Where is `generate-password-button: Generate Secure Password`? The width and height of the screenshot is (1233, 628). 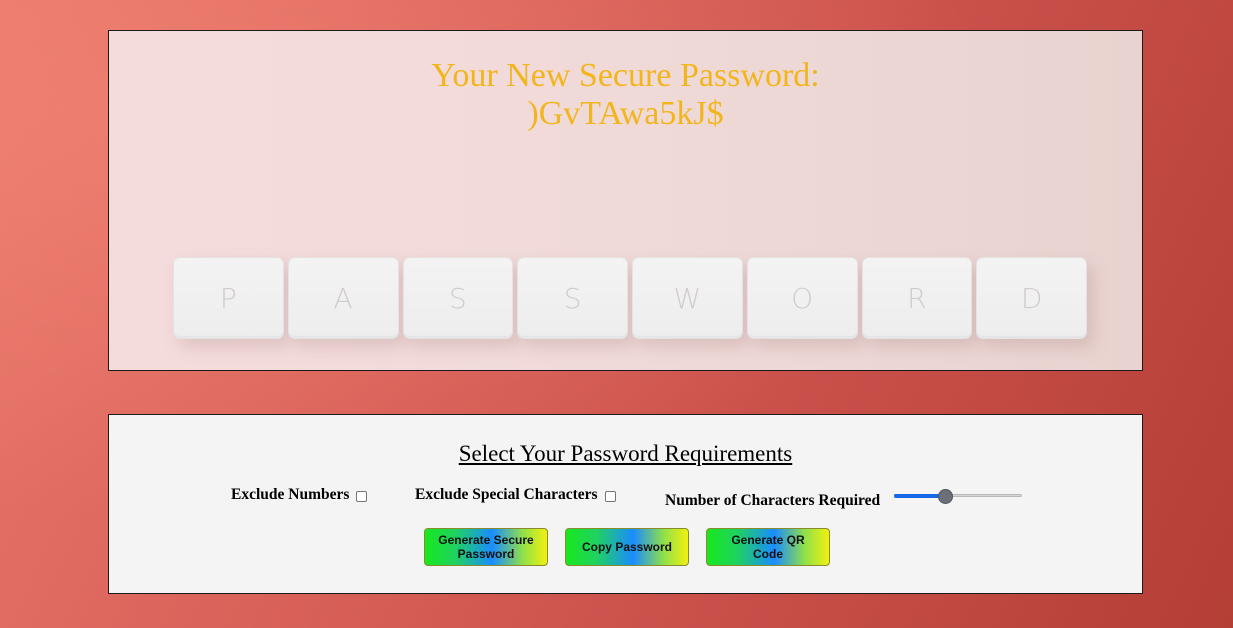 generate-password-button: Generate Secure Password is located at coordinates (486, 547).